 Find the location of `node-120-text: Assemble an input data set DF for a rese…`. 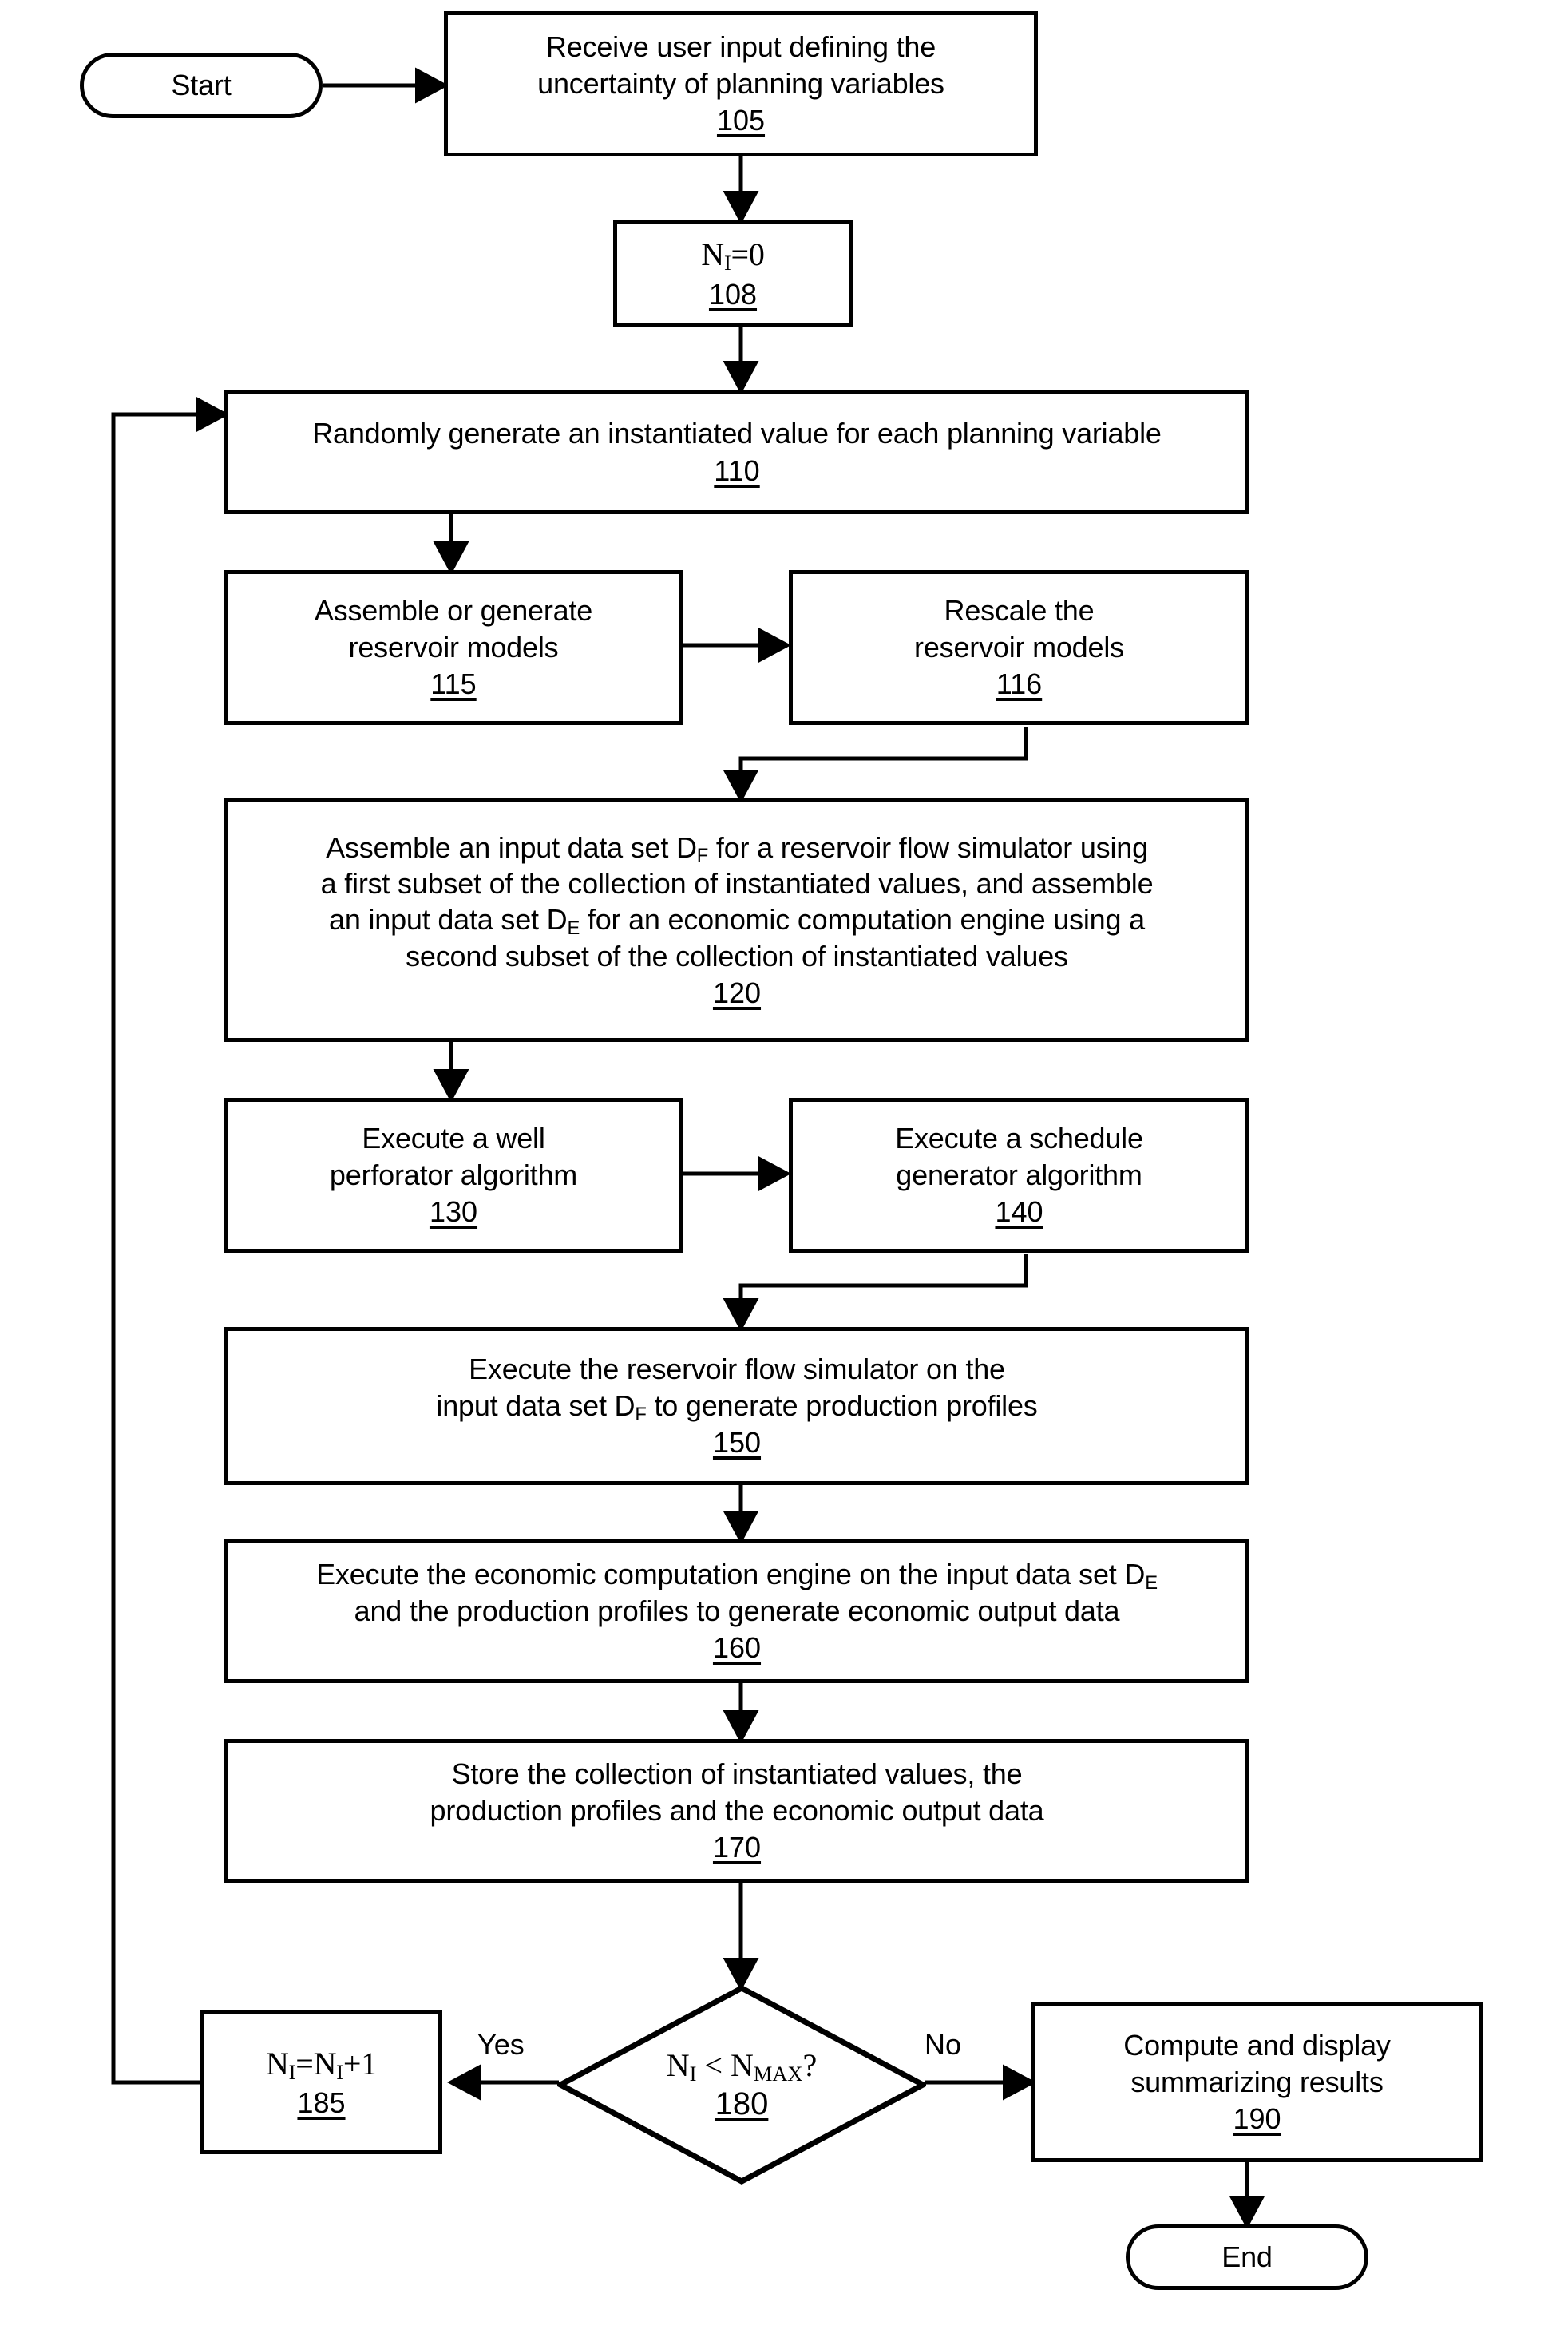

node-120-text: Assemble an input data set DF for a rese… is located at coordinates (737, 901).